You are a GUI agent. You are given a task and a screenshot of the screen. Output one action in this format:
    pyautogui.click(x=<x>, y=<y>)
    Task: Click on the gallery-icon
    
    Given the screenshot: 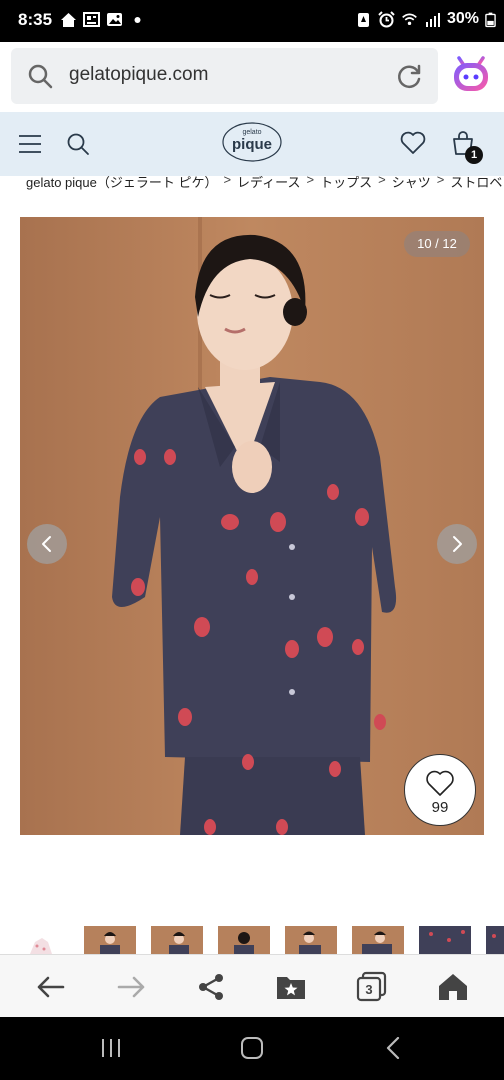 What is the action you would take?
    pyautogui.click(x=114, y=19)
    